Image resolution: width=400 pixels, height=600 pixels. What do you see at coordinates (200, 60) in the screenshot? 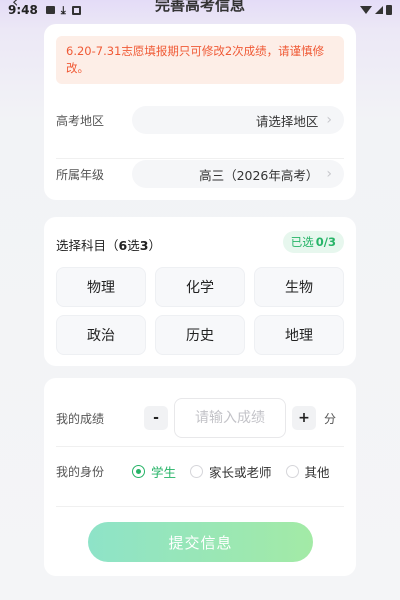
I see `edit-limit-notice: 6.20-7.31志愿填报期只可修改2次成绩，请谨慎修改。` at bounding box center [200, 60].